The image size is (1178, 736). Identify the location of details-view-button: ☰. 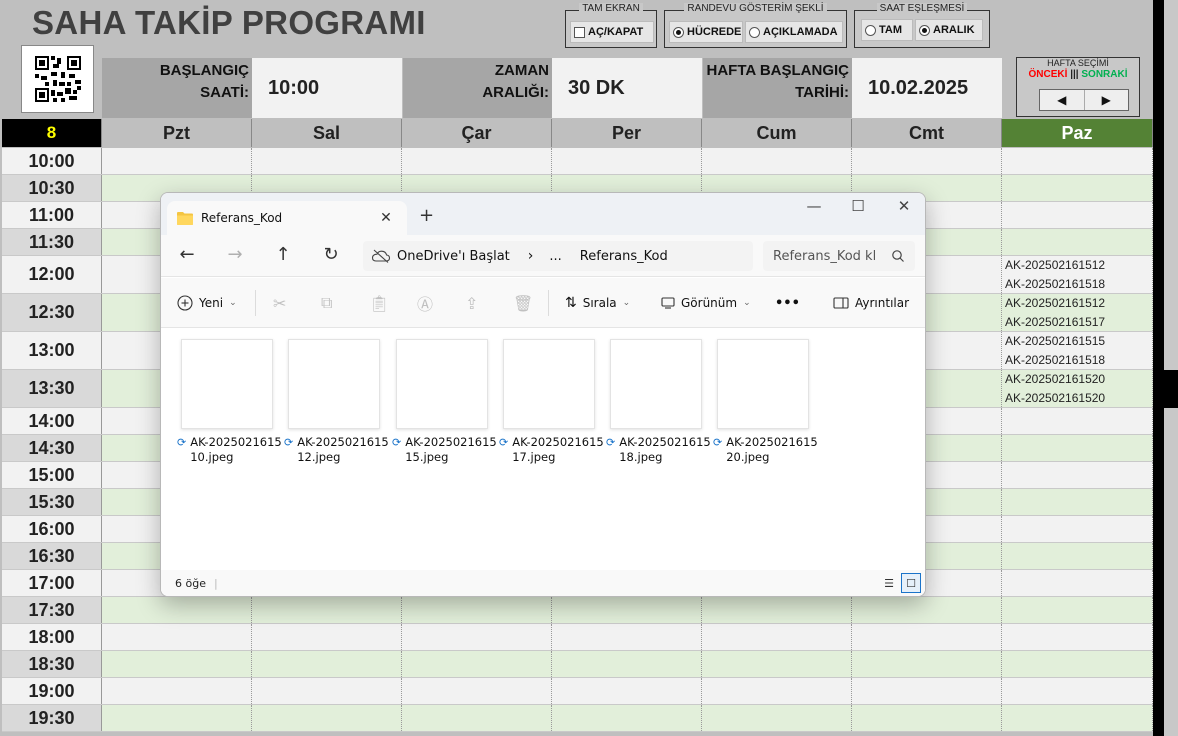
(889, 583).